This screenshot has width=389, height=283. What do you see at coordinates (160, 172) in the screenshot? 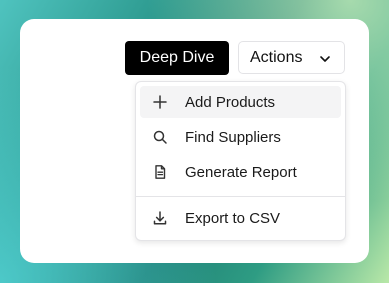
I see `document-icon` at bounding box center [160, 172].